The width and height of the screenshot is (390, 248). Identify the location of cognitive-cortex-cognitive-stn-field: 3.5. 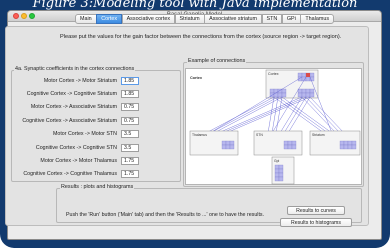
(130, 148).